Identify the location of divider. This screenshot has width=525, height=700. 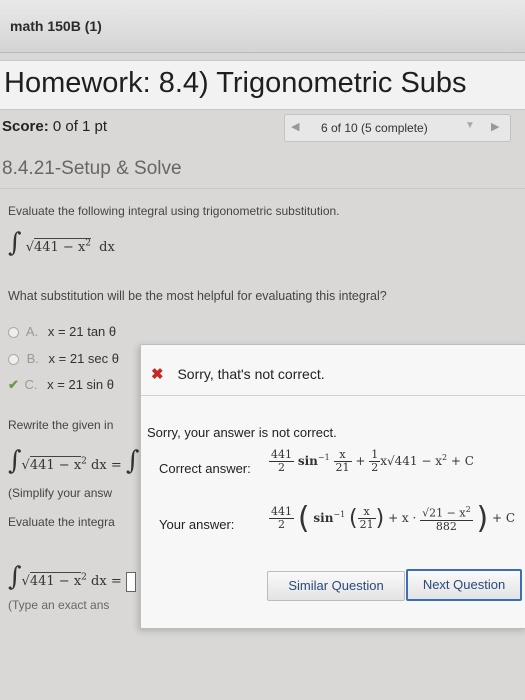
(262, 188).